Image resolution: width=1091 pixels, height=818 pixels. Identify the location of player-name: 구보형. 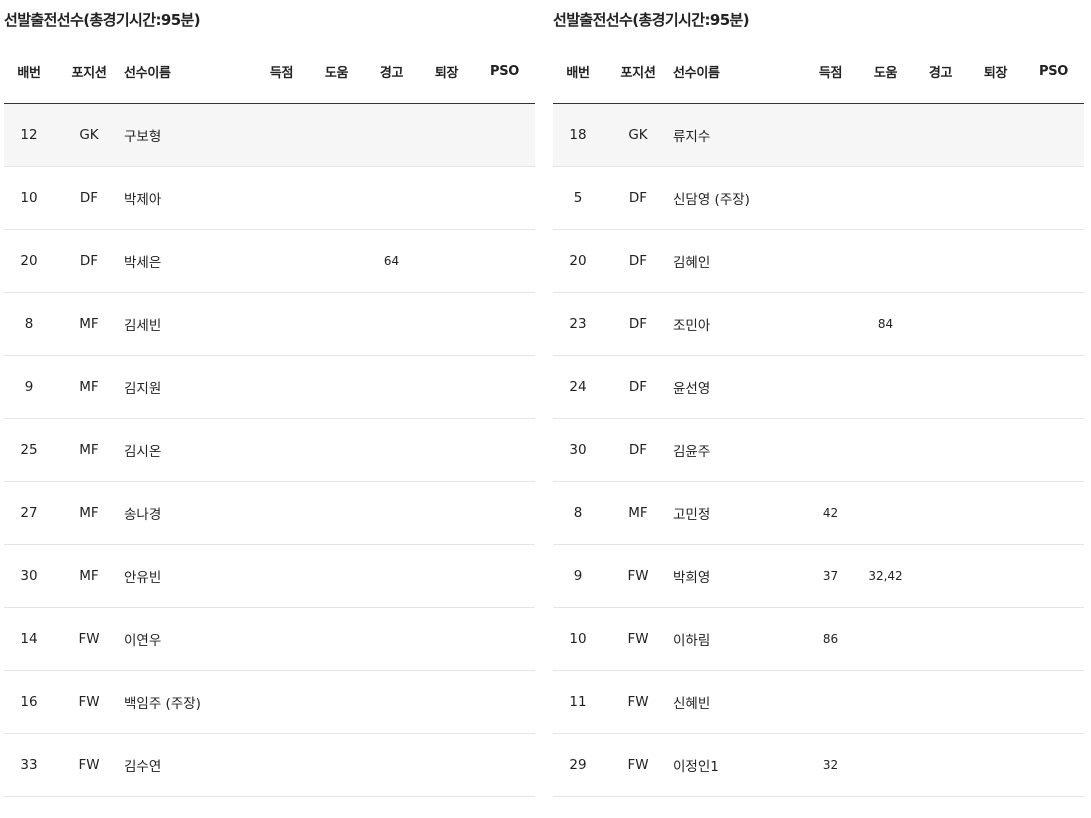
(189, 135).